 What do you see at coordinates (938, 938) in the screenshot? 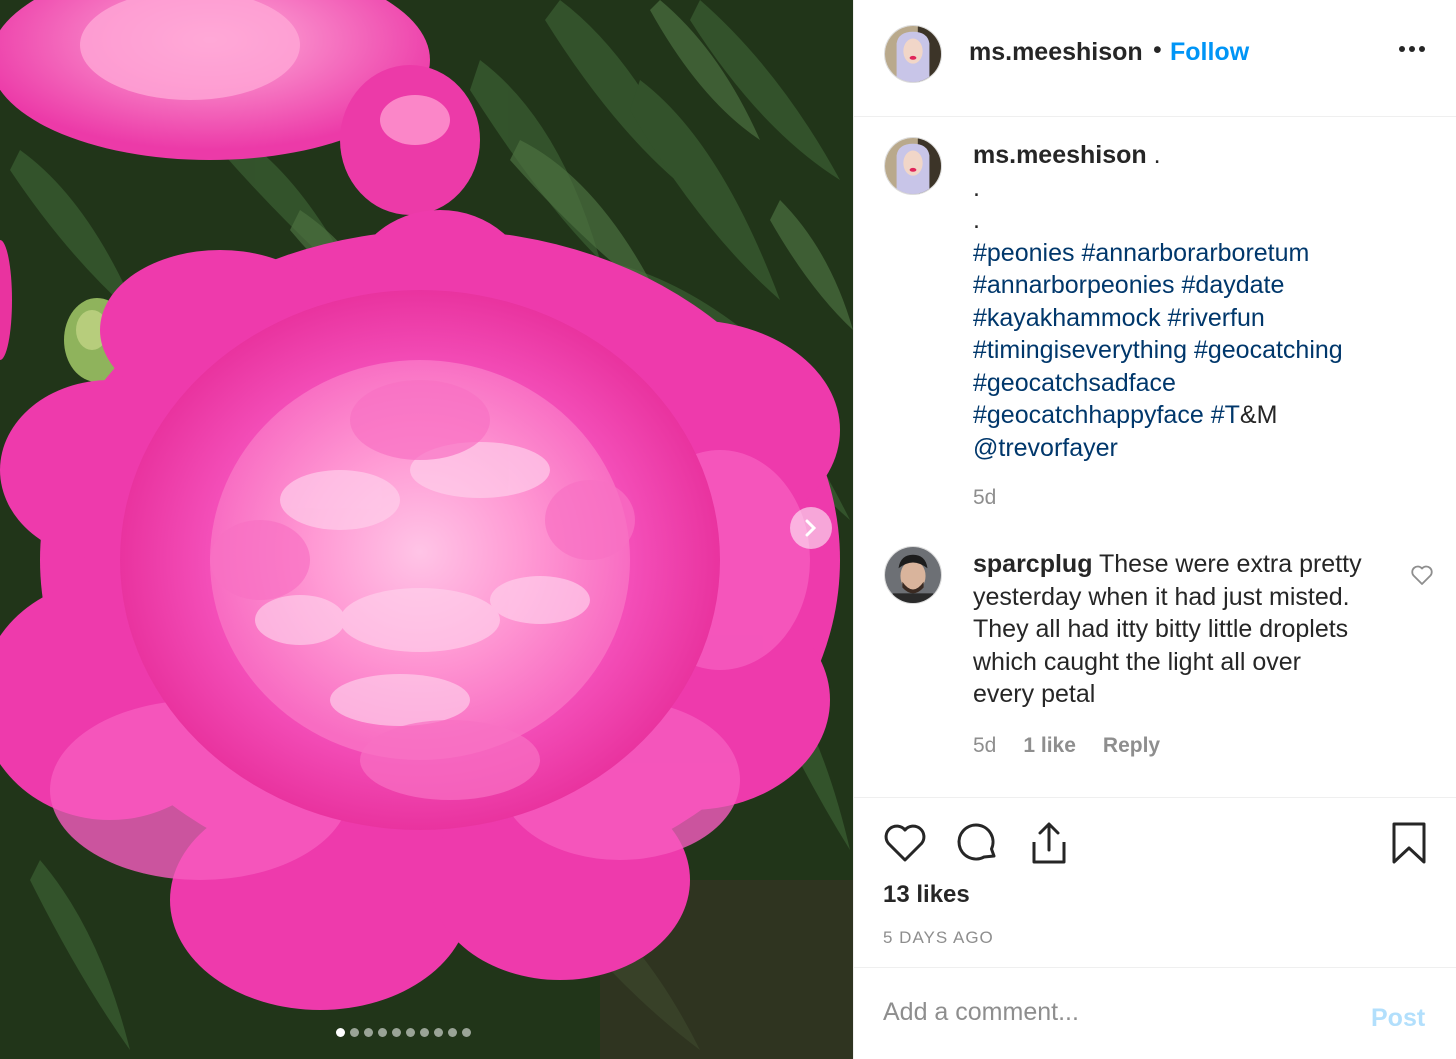
I see `post-timestamp: 5 DAYS AGO` at bounding box center [938, 938].